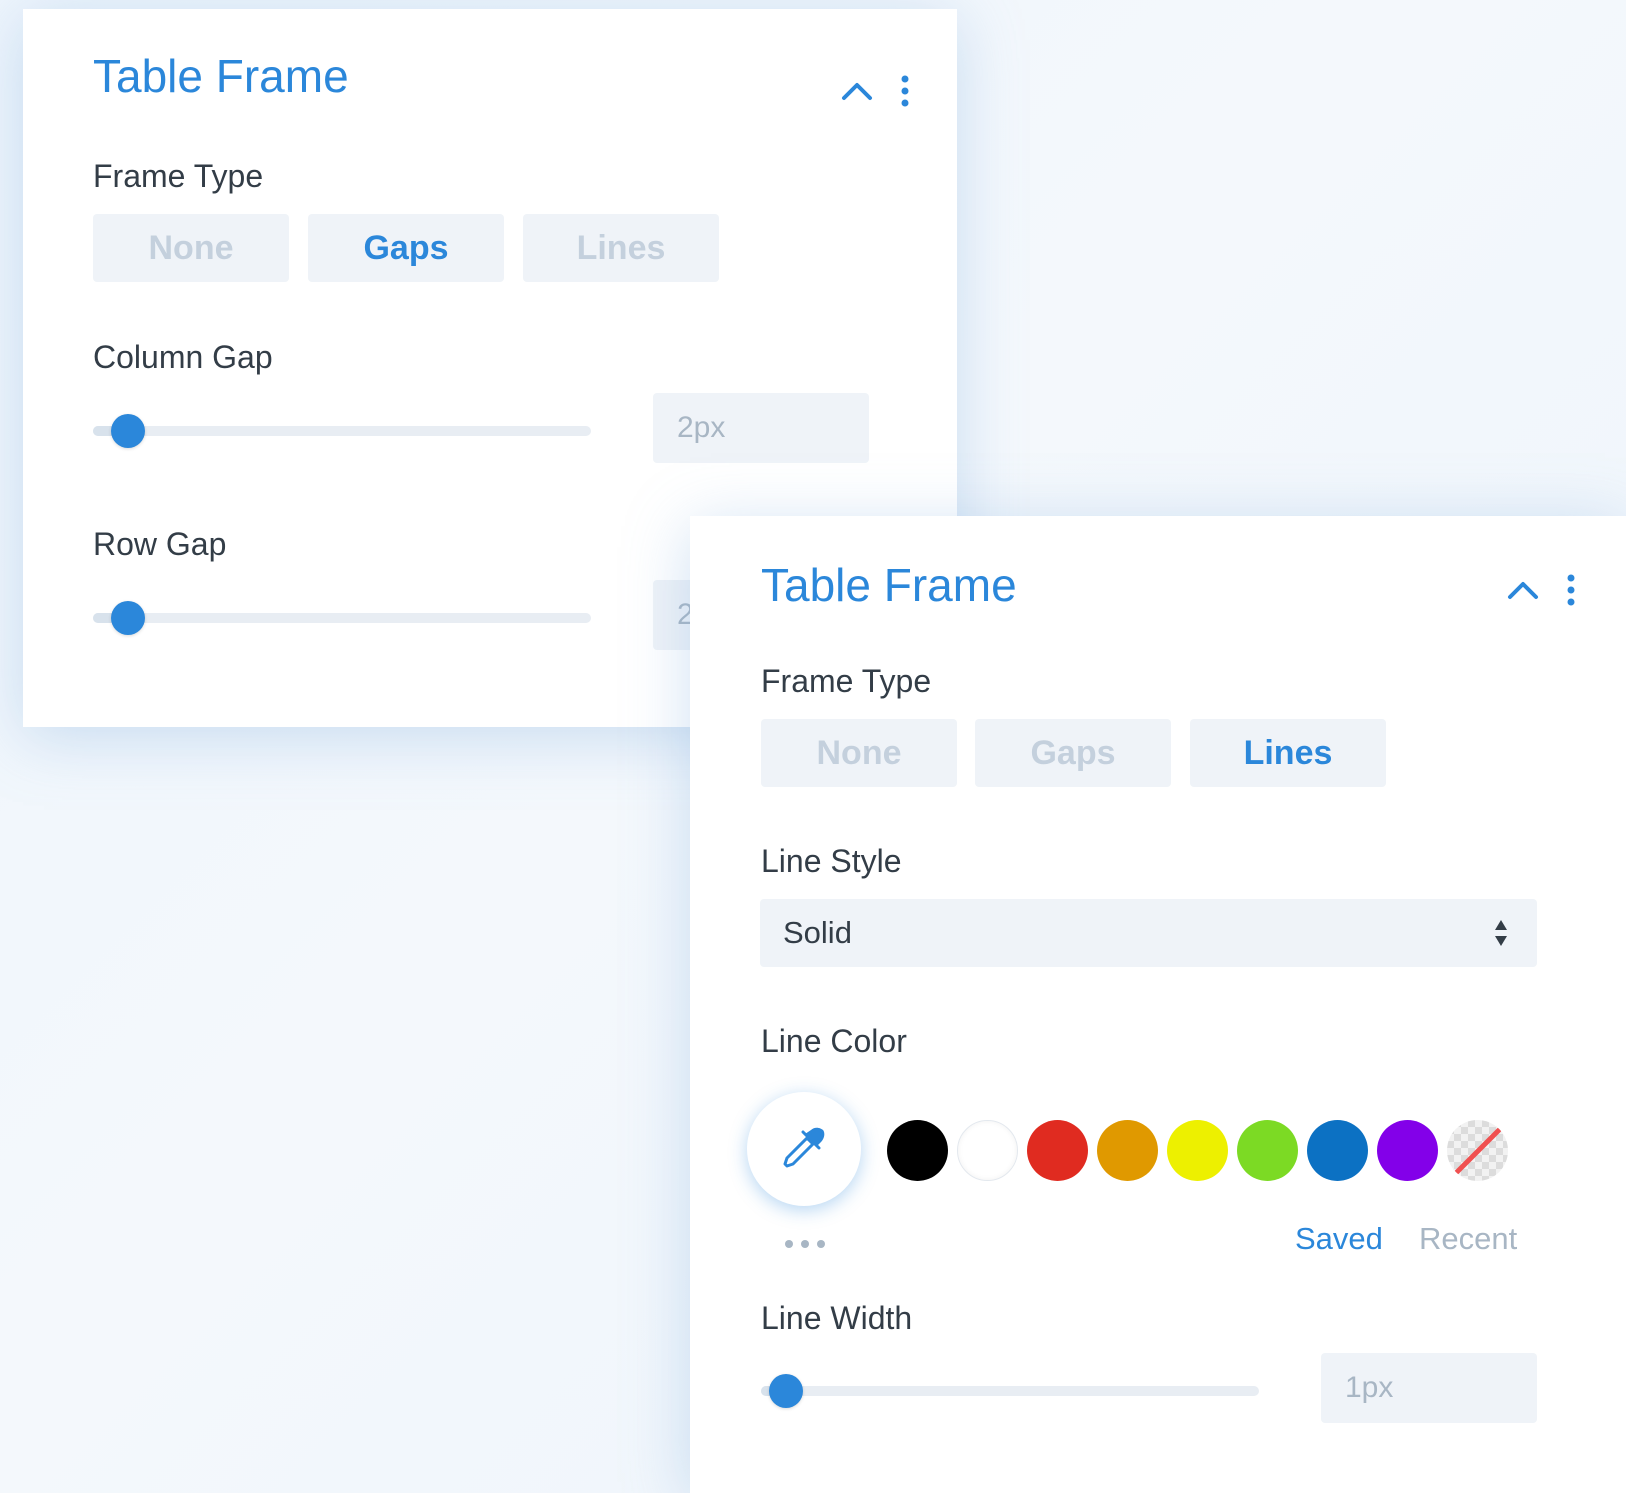  Describe the element at coordinates (1429, 1388) in the screenshot. I see `line-width-input: 1px` at that location.